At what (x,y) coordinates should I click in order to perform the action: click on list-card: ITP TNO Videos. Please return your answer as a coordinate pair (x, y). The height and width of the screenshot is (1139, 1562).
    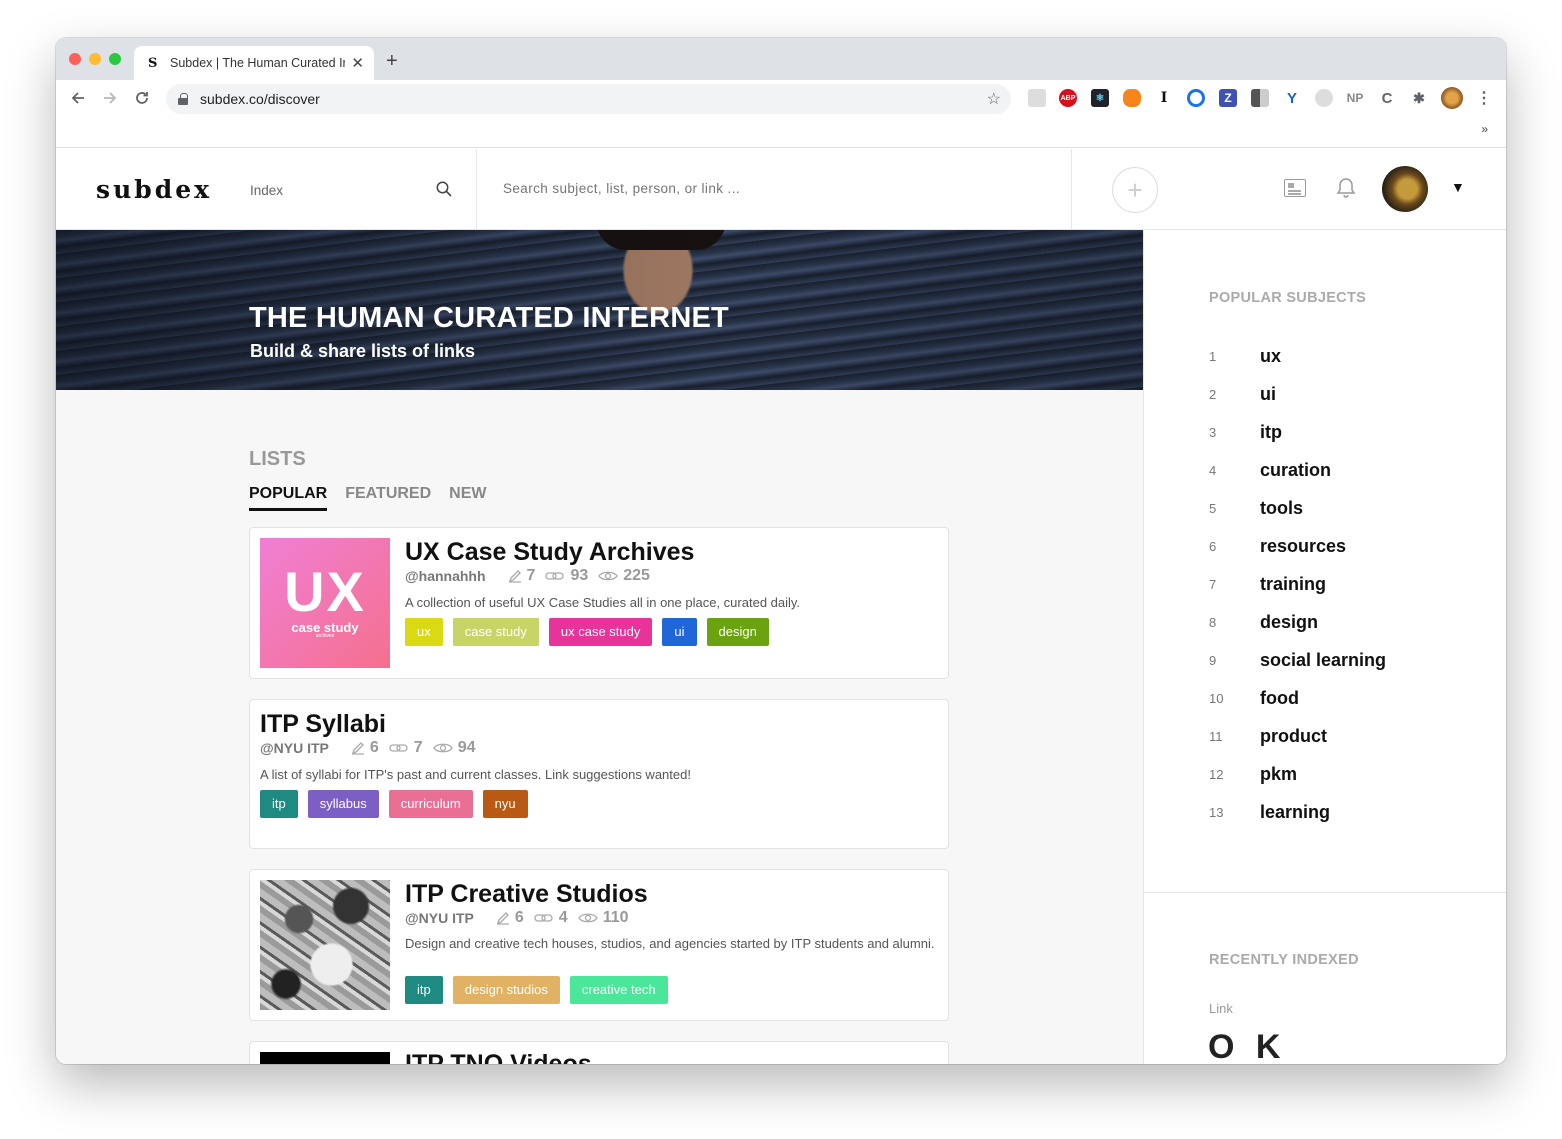
    Looking at the image, I should click on (599, 1052).